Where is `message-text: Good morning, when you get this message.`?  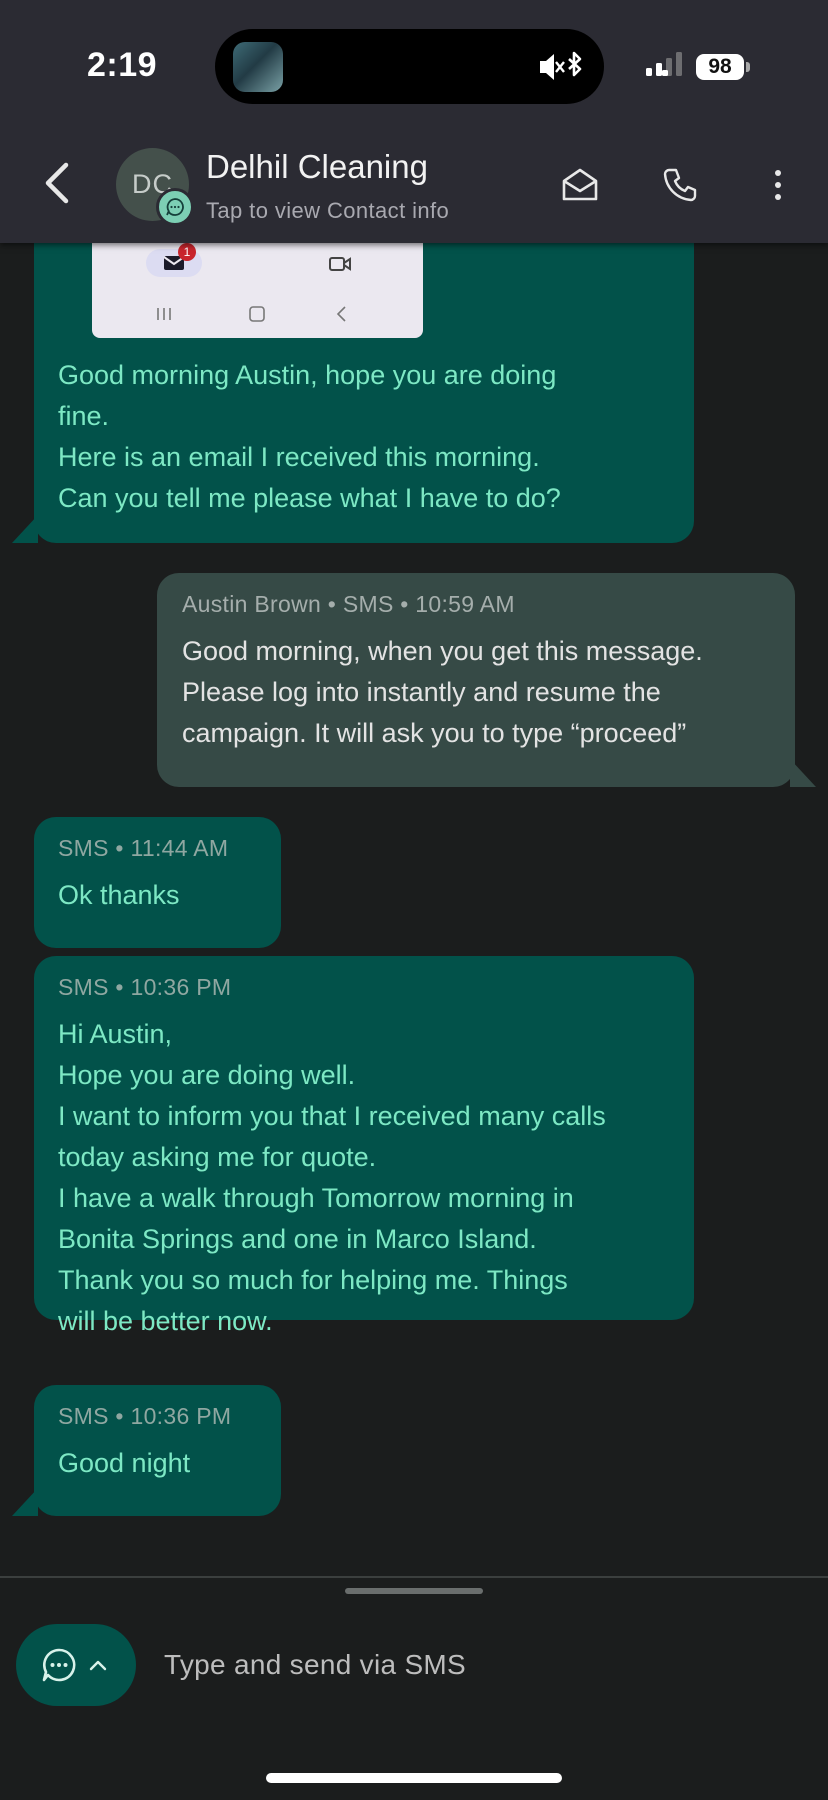 message-text: Good morning, when you get this message. is located at coordinates (442, 651).